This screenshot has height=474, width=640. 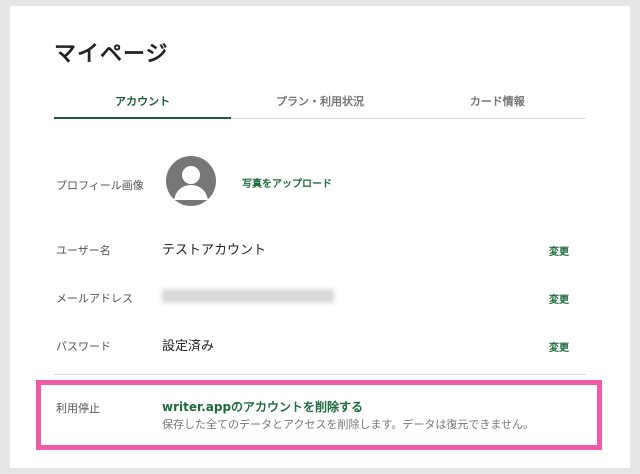 What do you see at coordinates (83, 250) in the screenshot?
I see `username-label: ユーザー名` at bounding box center [83, 250].